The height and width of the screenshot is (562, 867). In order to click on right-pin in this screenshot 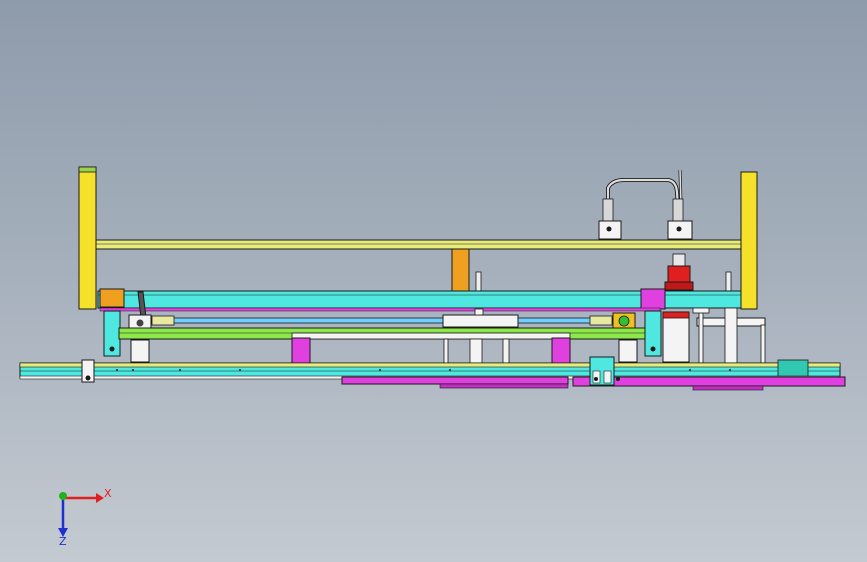, I will do `click(728, 282)`.